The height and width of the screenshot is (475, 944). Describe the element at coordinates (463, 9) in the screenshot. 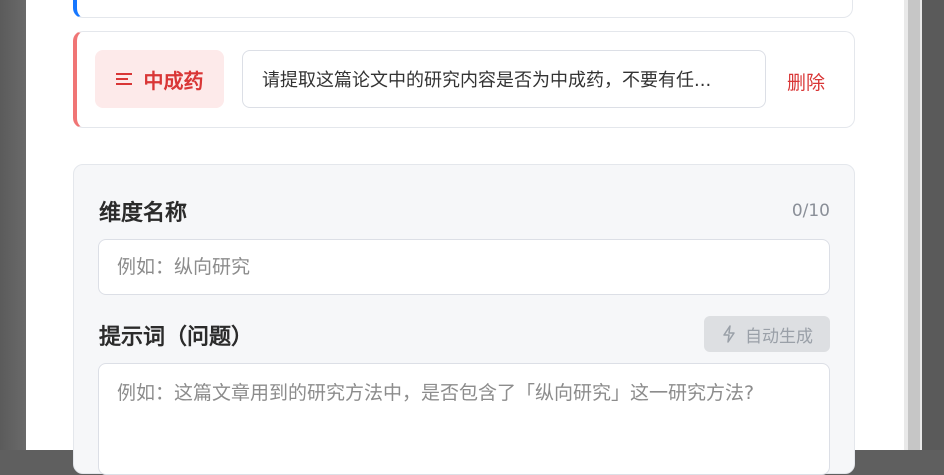

I see `dimension-card-previous` at that location.